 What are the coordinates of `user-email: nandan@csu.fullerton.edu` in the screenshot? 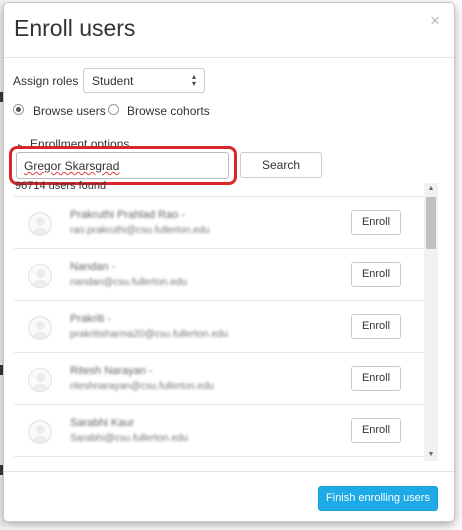 It's located at (128, 282).